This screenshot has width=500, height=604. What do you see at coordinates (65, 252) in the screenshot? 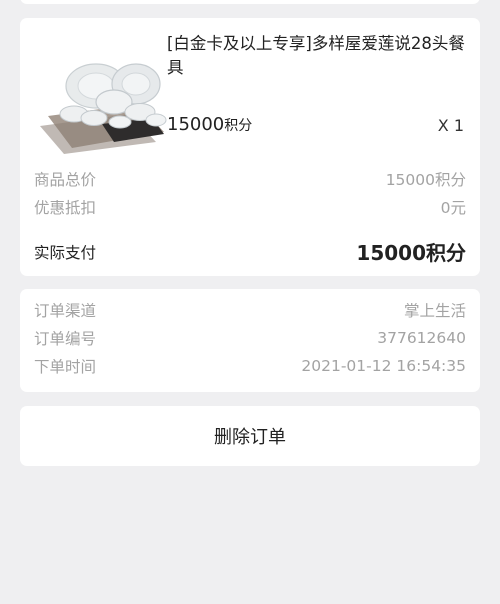
I see `actual-payment-label: 实际支付` at bounding box center [65, 252].